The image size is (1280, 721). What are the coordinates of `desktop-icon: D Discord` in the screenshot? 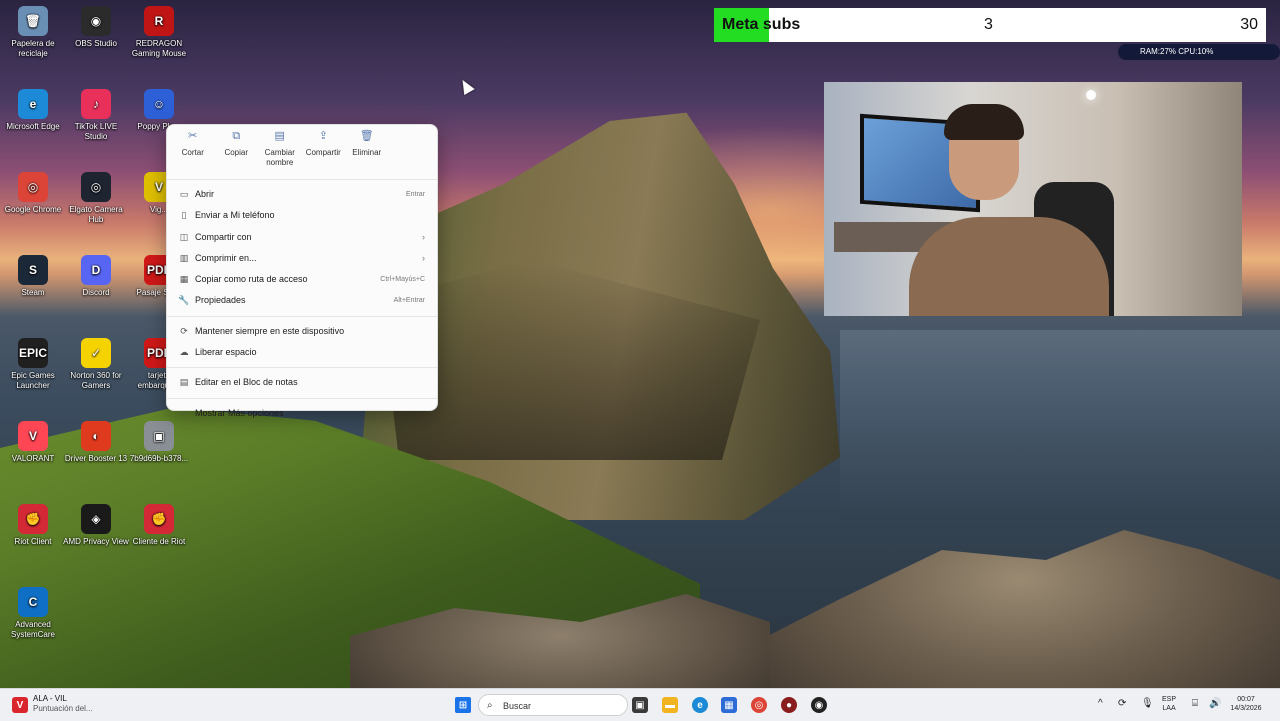 It's located at (96, 276).